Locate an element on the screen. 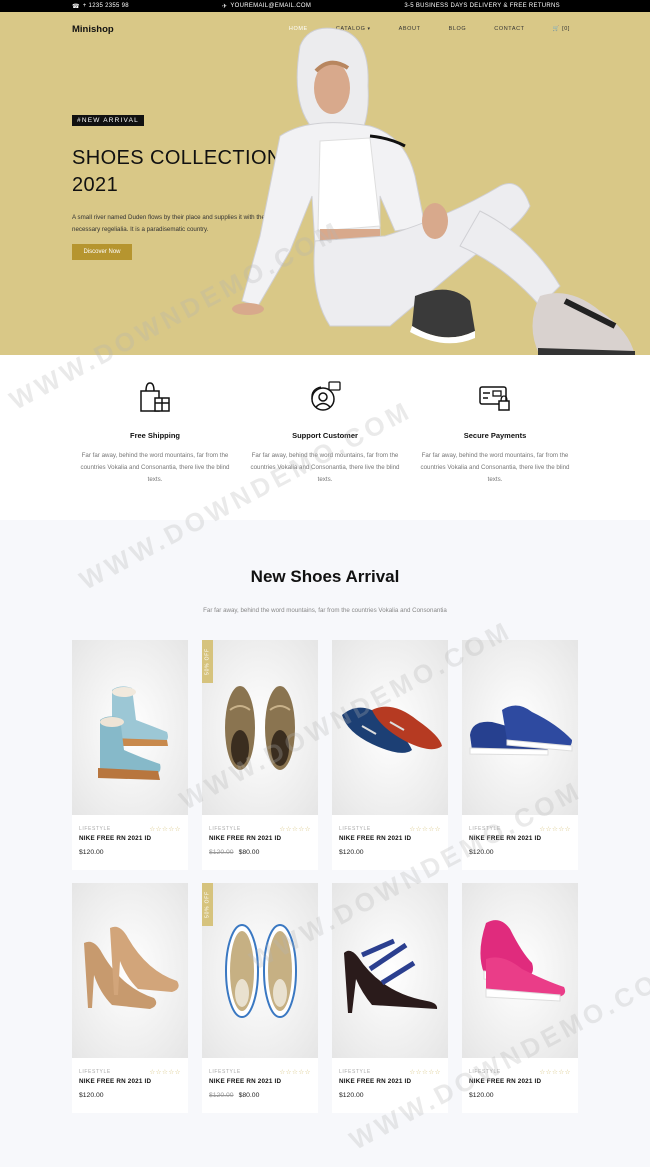 The height and width of the screenshot is (1167, 650). phone-info: ☎ + 1235 2355 98 is located at coordinates (100, 6).